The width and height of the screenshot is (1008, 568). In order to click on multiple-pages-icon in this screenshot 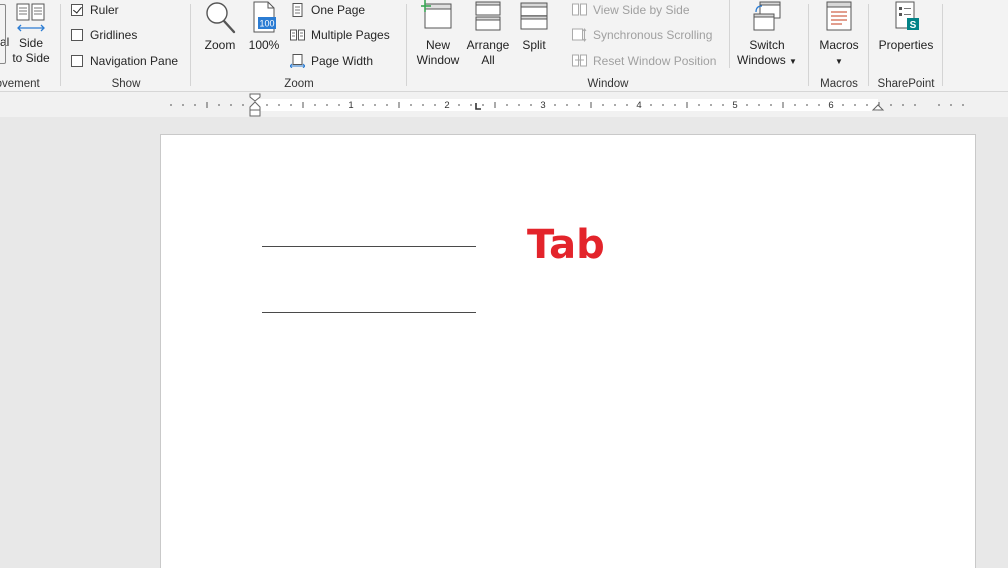, I will do `click(297, 35)`.